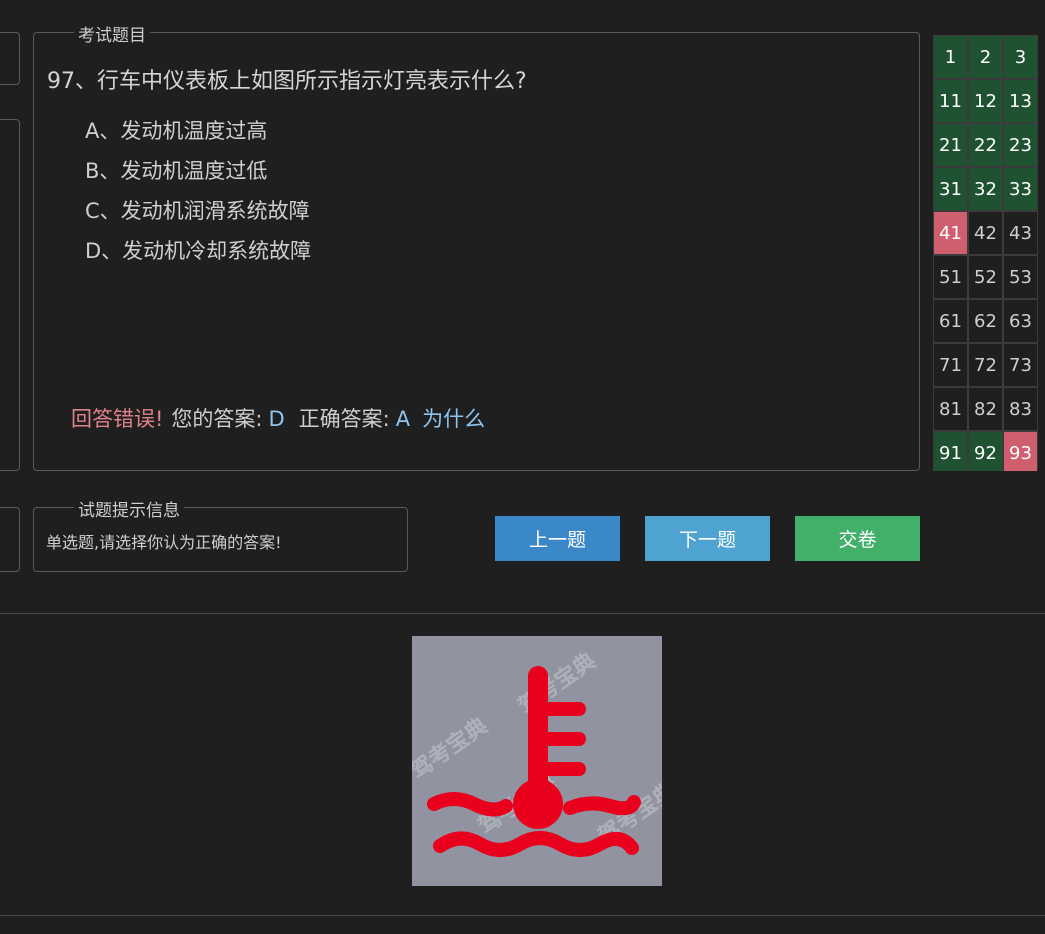 The image size is (1045, 934). What do you see at coordinates (707, 538) in the screenshot?
I see `next-question-button: 下一题` at bounding box center [707, 538].